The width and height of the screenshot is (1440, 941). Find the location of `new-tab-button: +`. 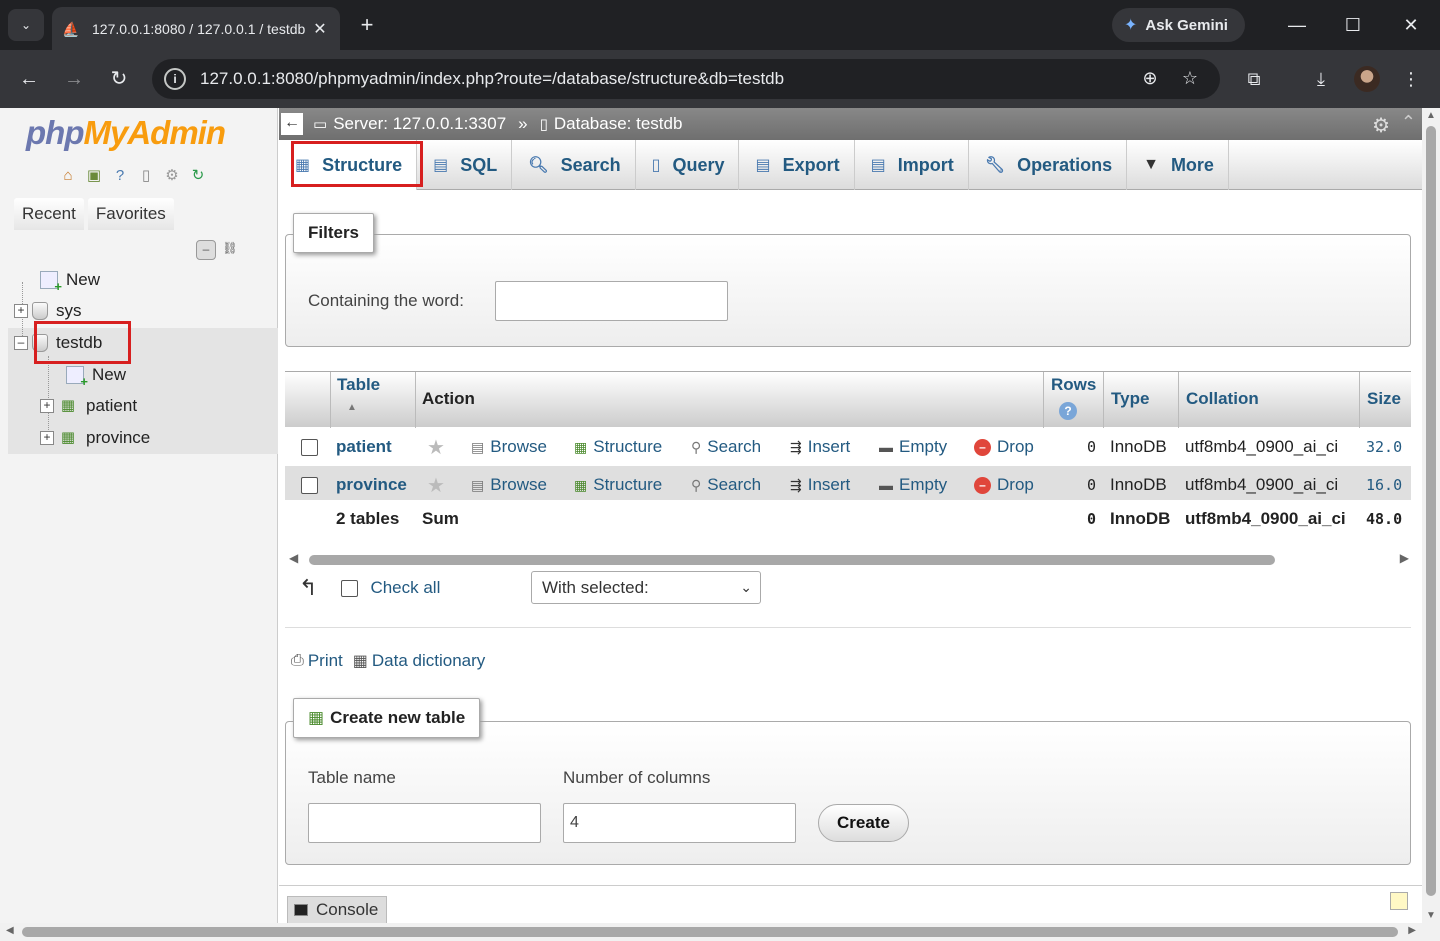

new-tab-button: + is located at coordinates (367, 25).